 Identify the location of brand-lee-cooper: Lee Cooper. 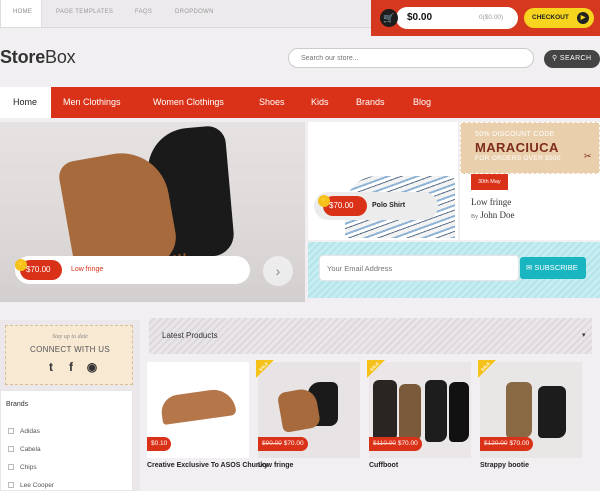
(31, 485).